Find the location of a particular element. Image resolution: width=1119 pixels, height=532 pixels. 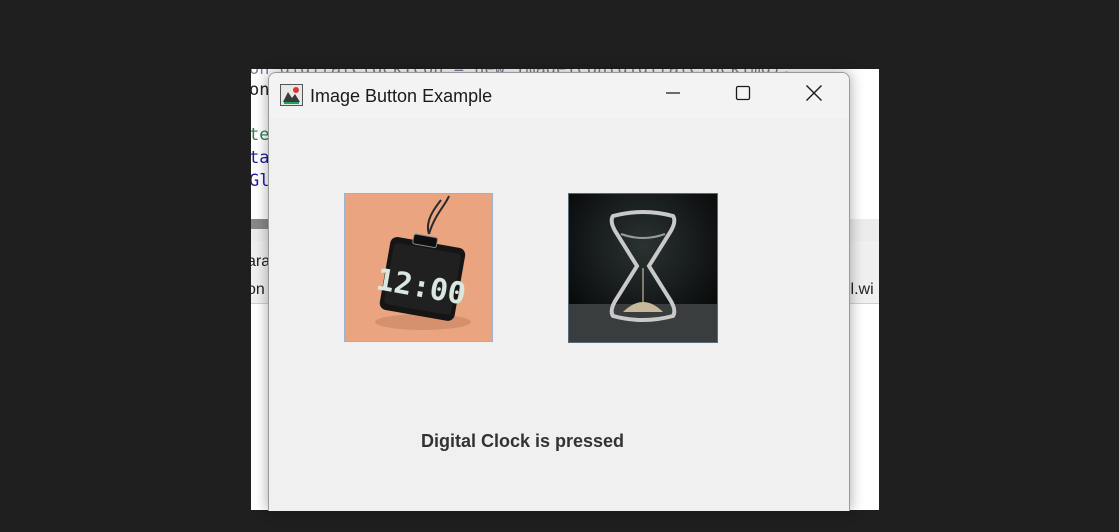

status-label: Digital Clock is pressed is located at coordinates (522, 441).